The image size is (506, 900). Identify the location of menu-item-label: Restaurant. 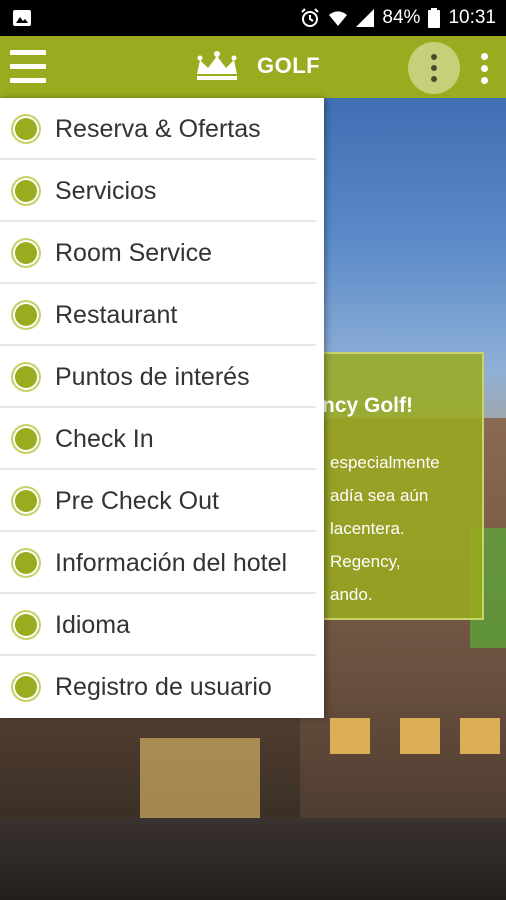
(116, 314).